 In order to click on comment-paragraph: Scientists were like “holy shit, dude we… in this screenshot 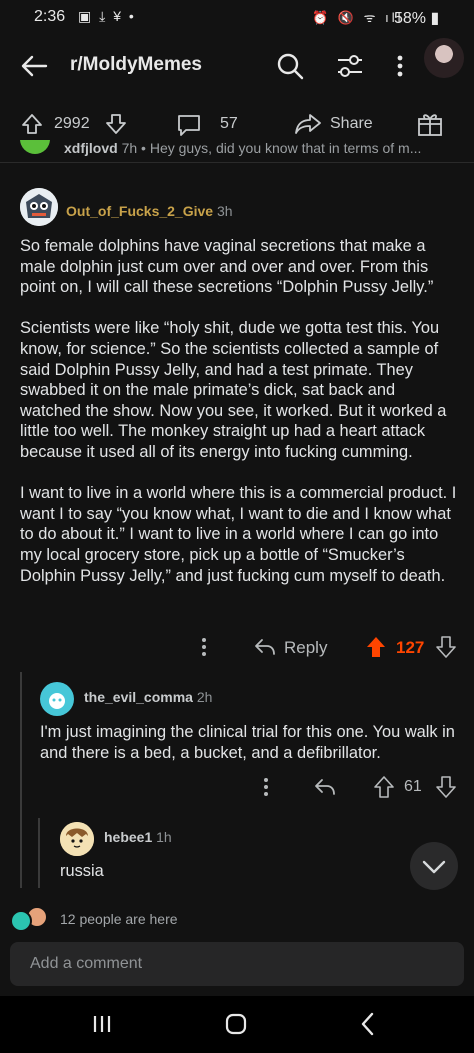, I will do `click(233, 390)`.